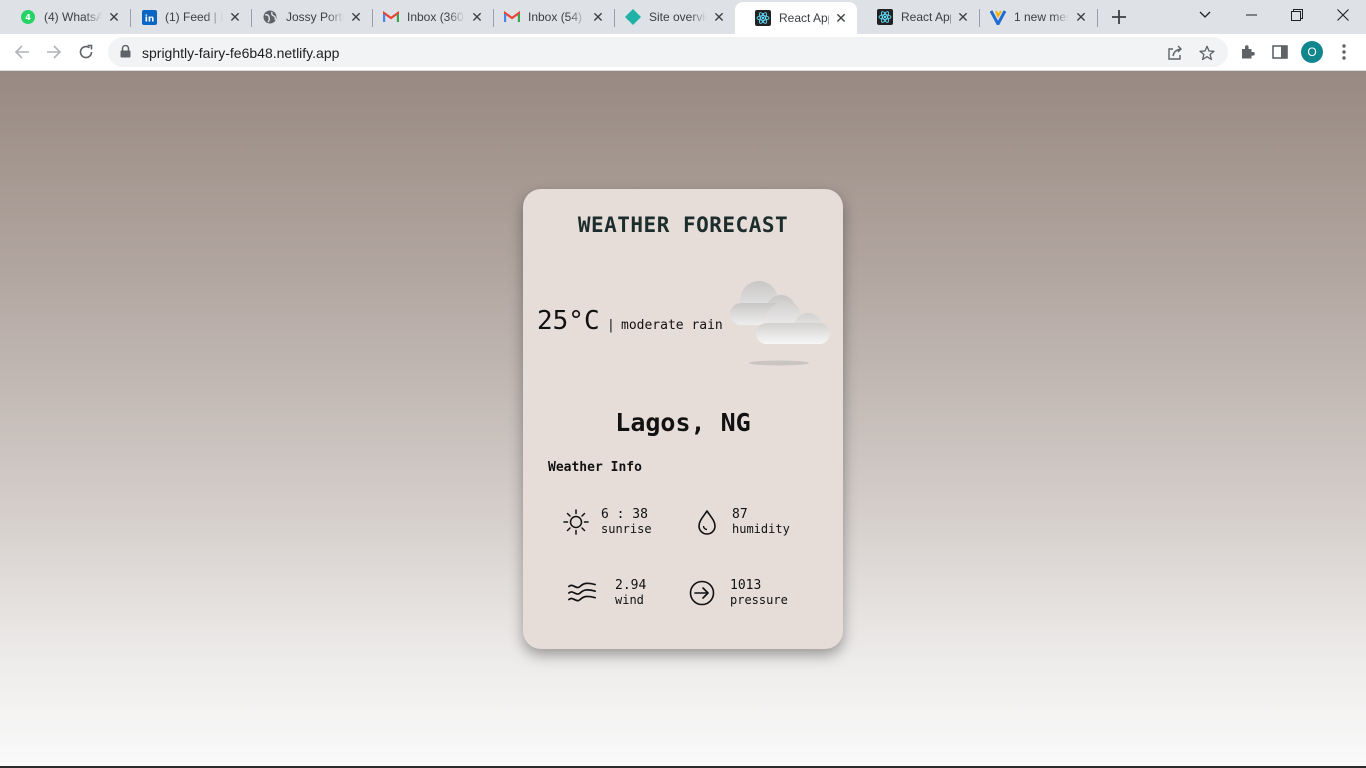 The width and height of the screenshot is (1366, 768). I want to click on lock-icon, so click(125, 53).